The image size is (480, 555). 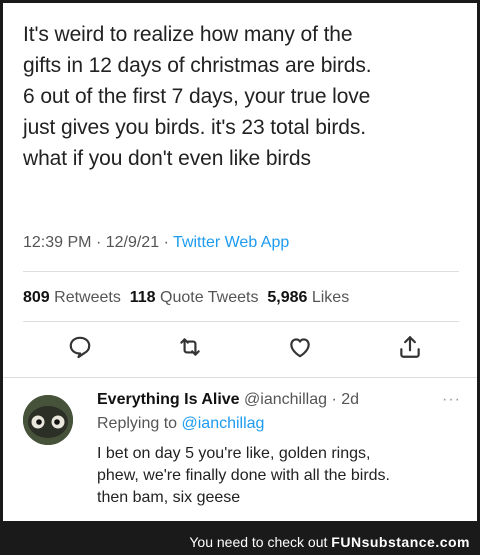 I want to click on tweet-meta: 12:39 PM · 12/9/21 · Twitter Web App, so click(x=156, y=243).